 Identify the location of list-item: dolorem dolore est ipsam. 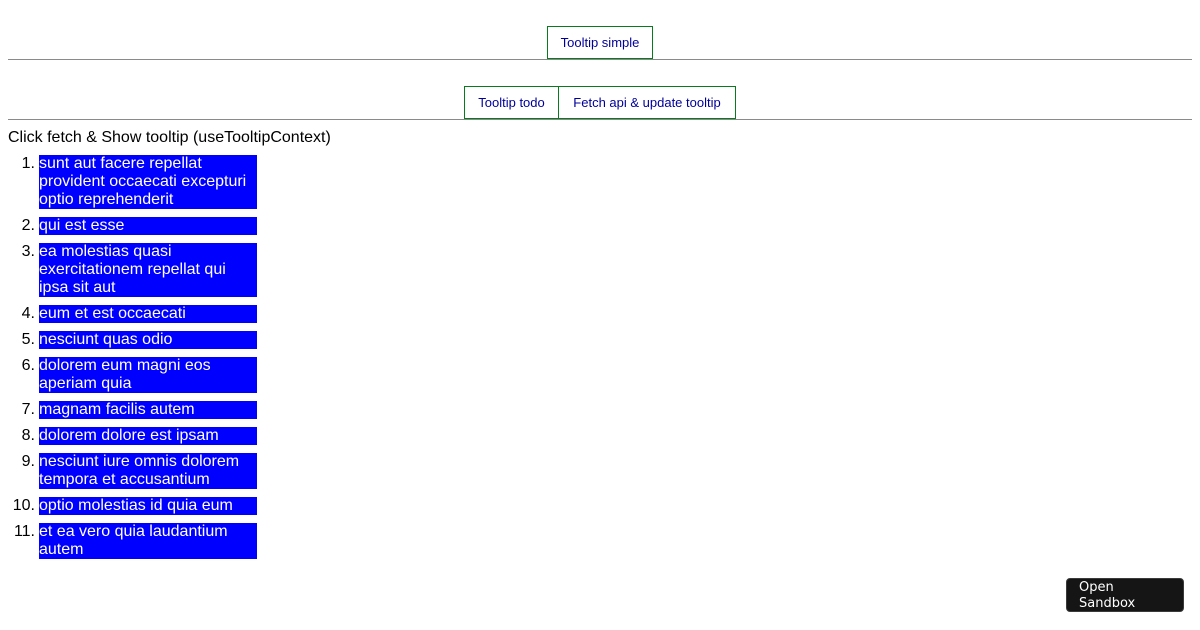
(607, 436).